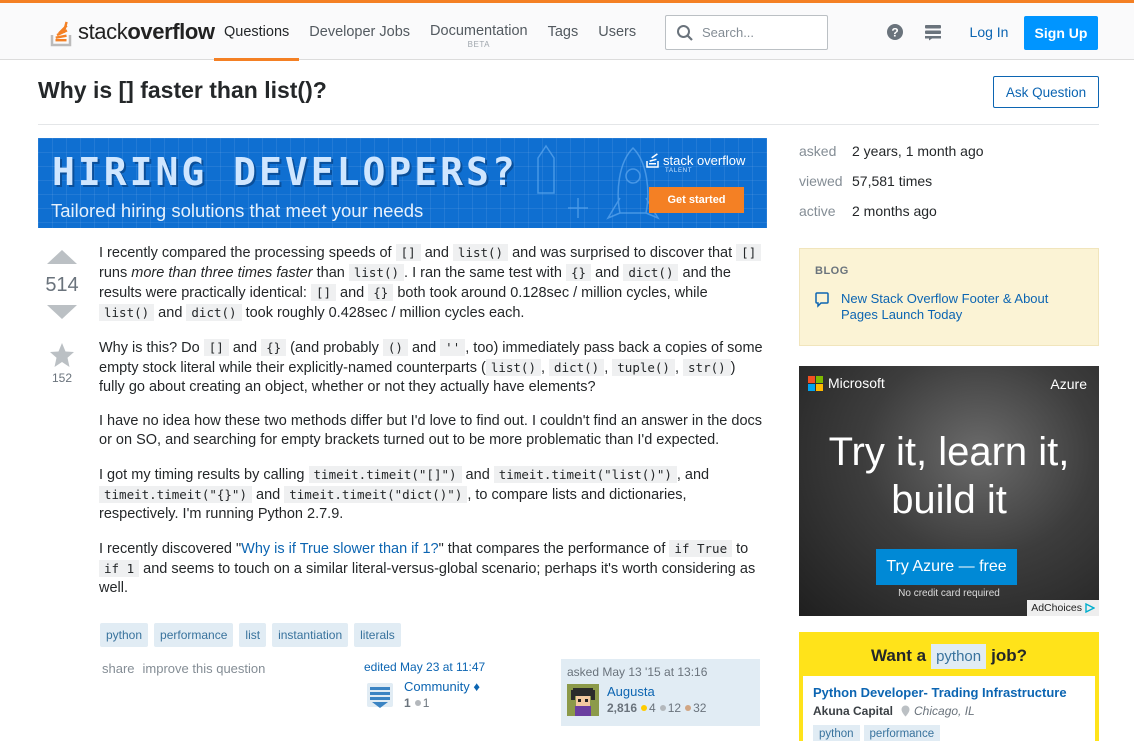  Describe the element at coordinates (459, 667) in the screenshot. I see `edited-timestamp: edited May 23 at 11:47` at that location.